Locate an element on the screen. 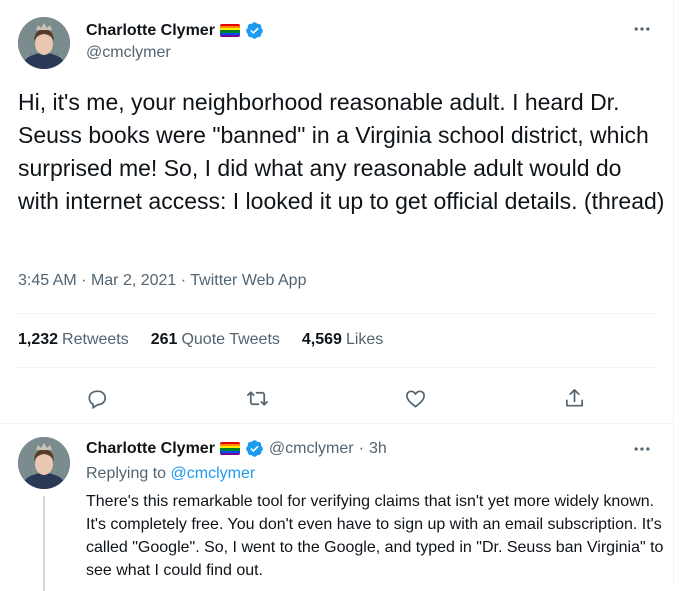  replying-to-prefix: Replying to is located at coordinates (126, 473).